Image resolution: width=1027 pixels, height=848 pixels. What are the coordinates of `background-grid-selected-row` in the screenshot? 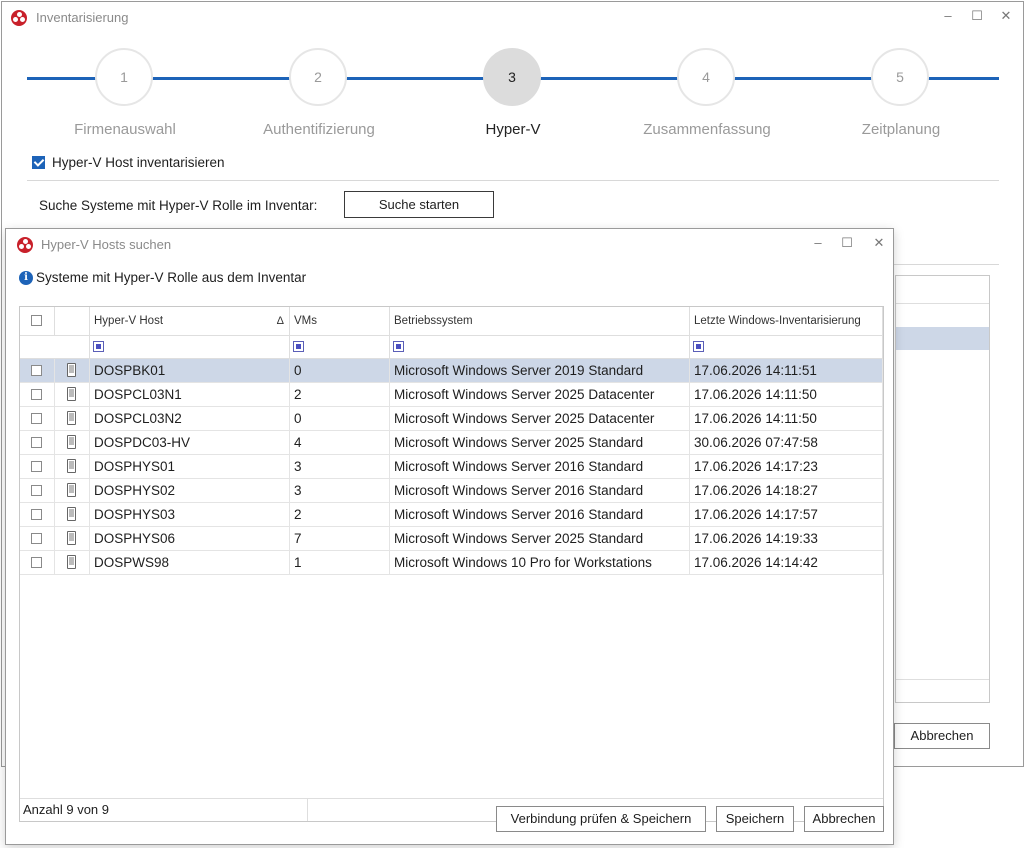 It's located at (942, 338).